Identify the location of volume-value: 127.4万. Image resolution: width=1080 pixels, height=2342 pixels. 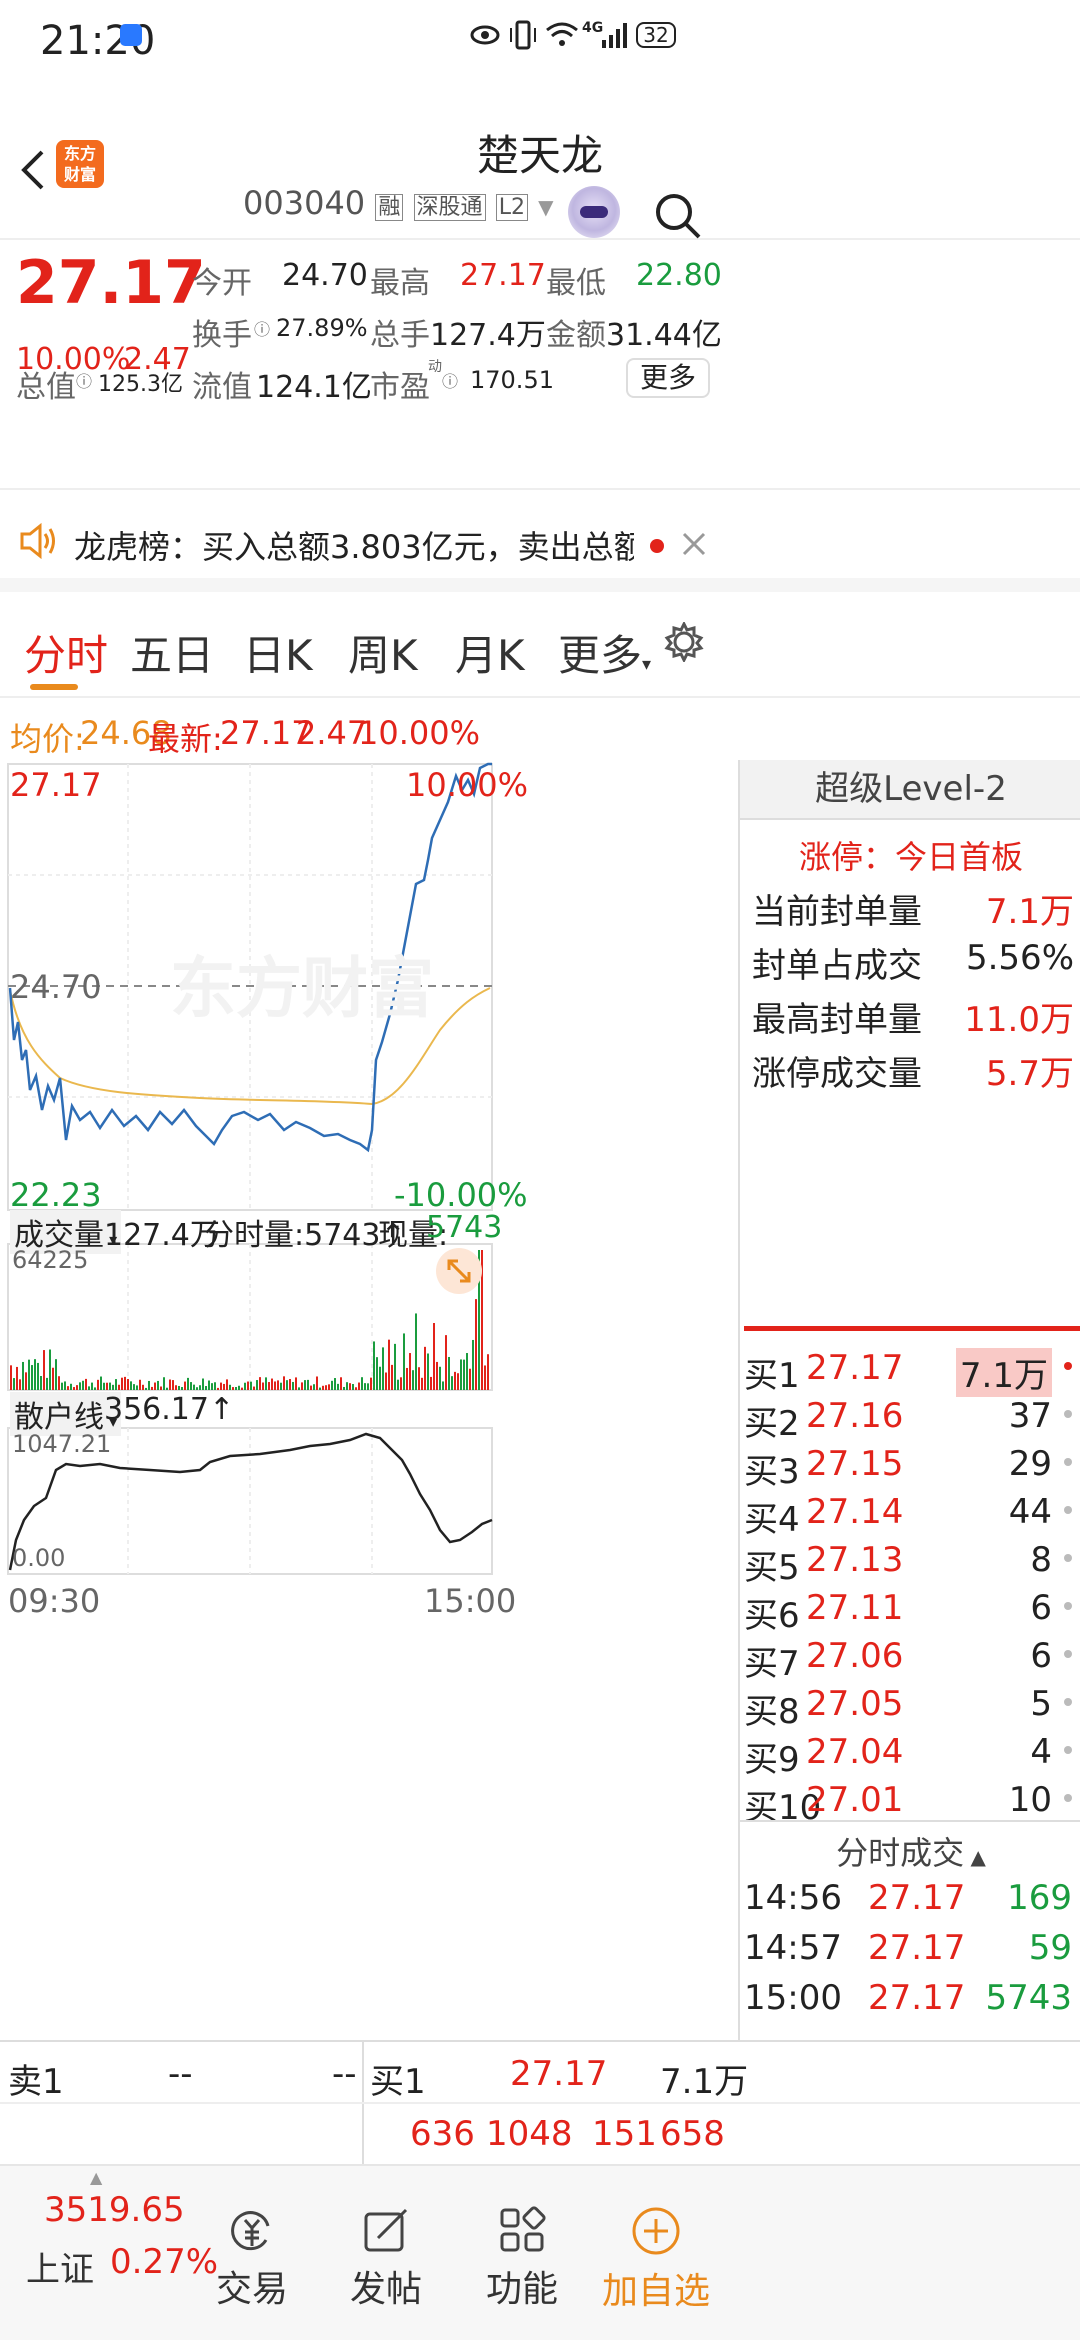
(488, 335).